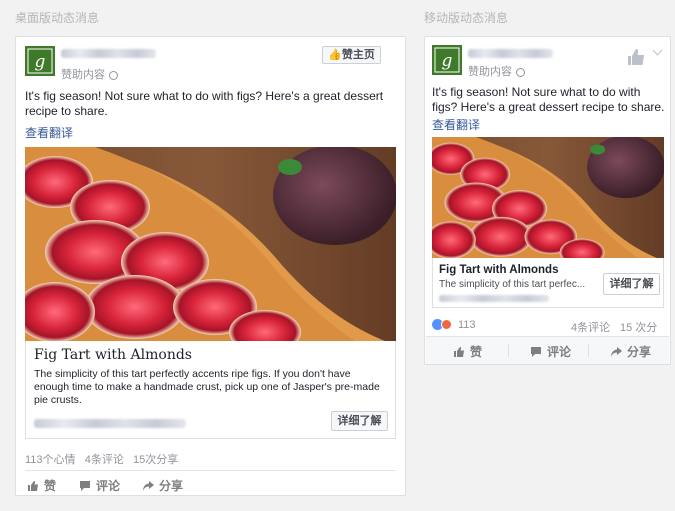  I want to click on angry-reaction-icon, so click(446, 324).